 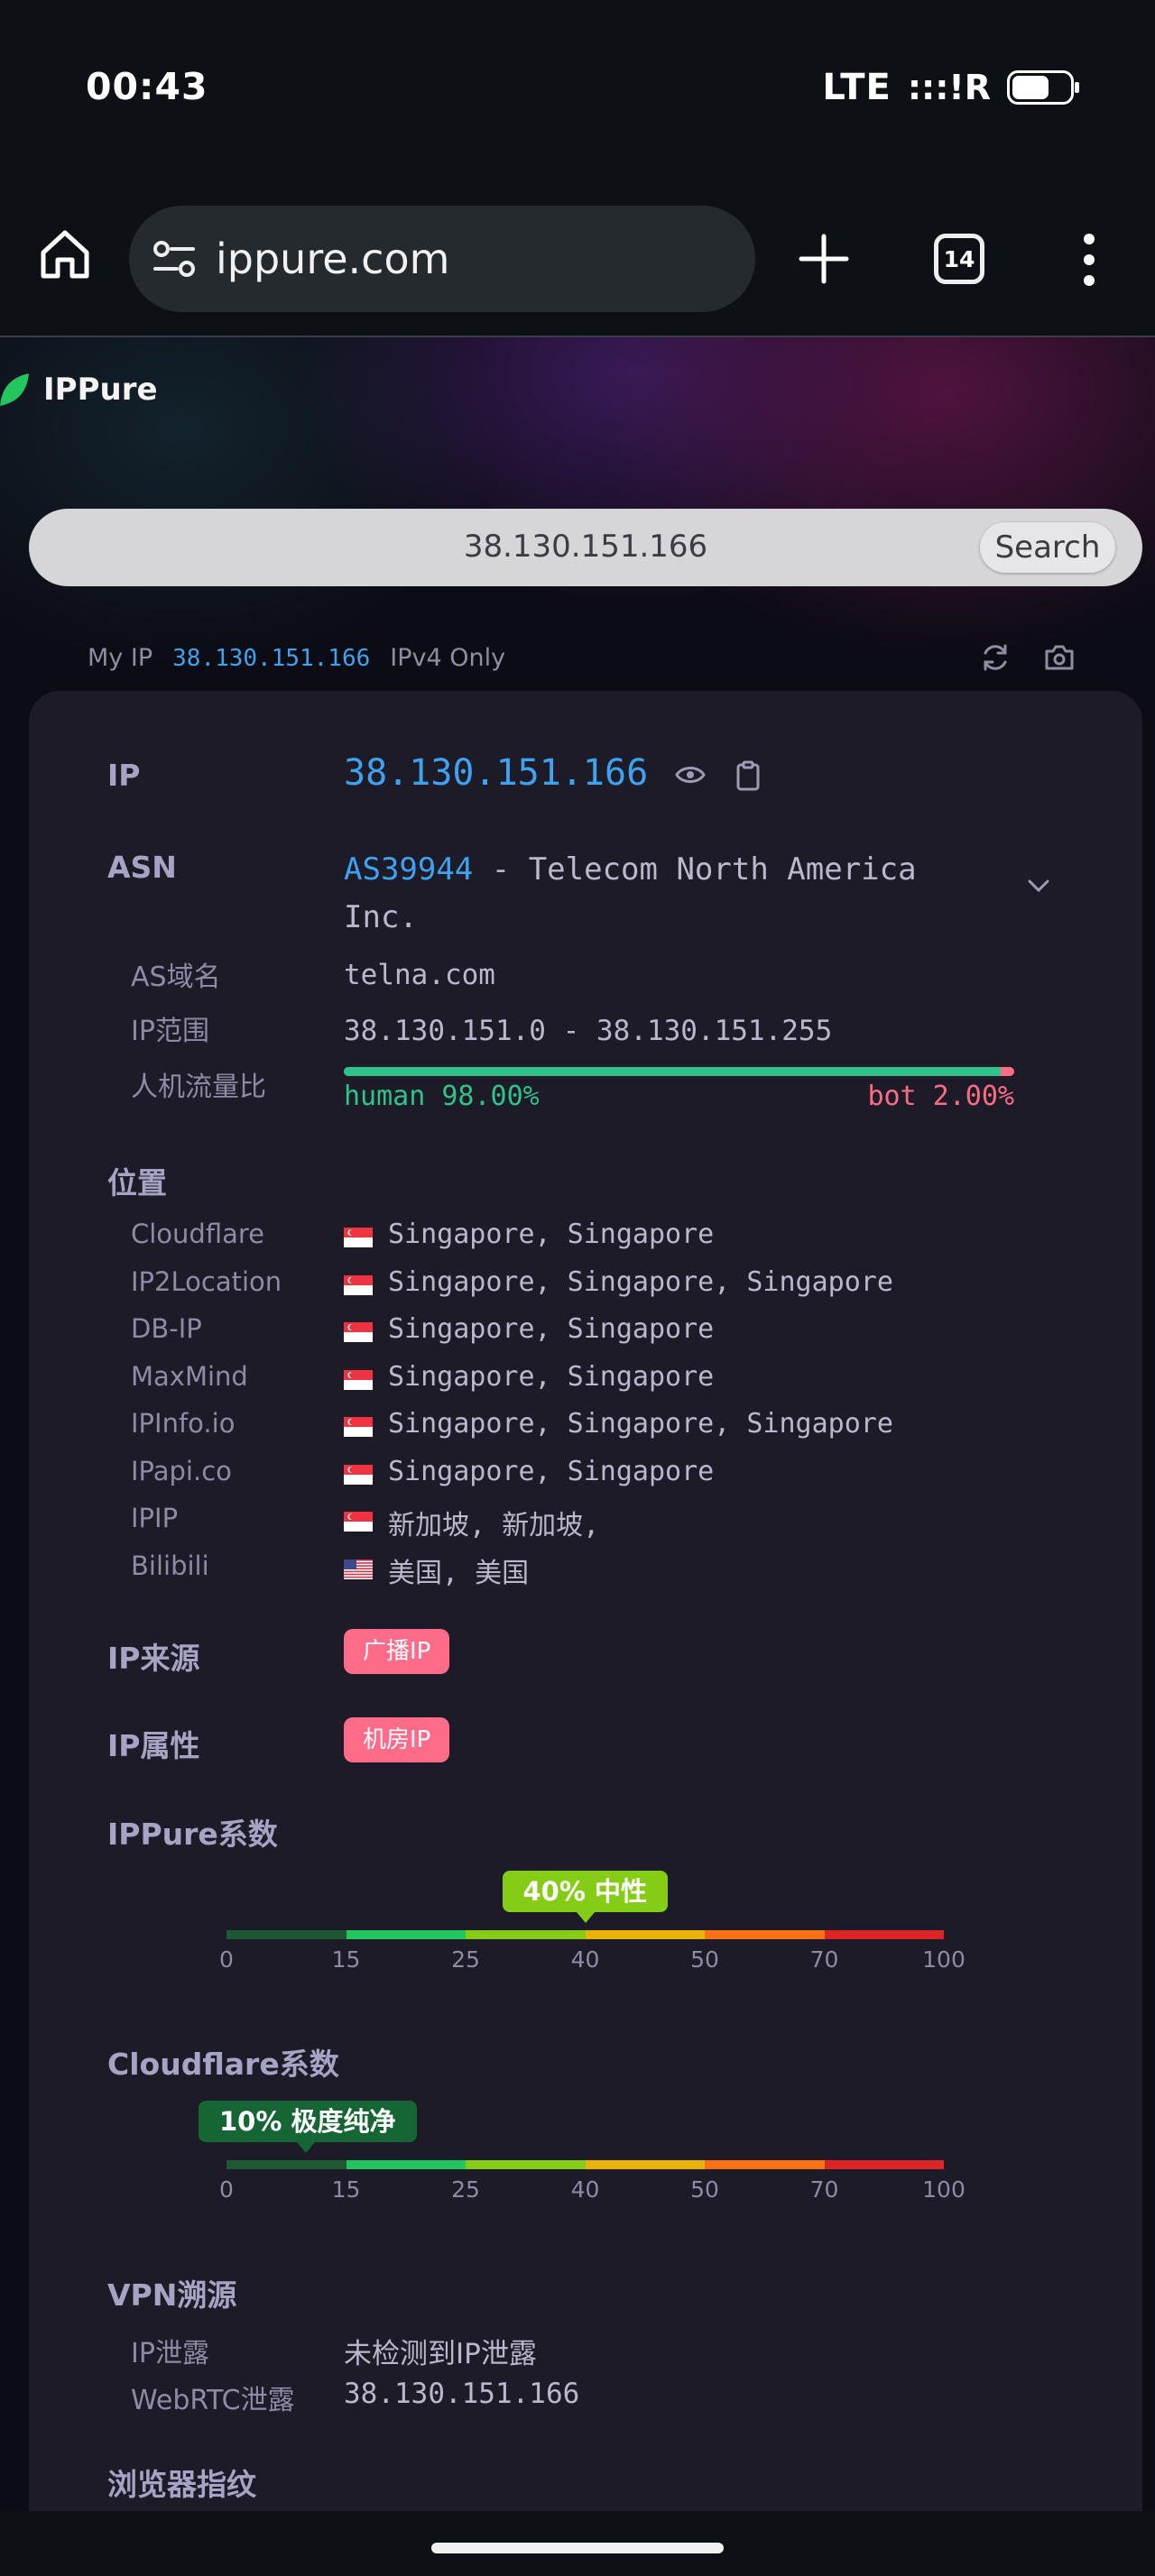 What do you see at coordinates (582, 1569) in the screenshot?
I see `location-row: Bilibili 美国, 美国` at bounding box center [582, 1569].